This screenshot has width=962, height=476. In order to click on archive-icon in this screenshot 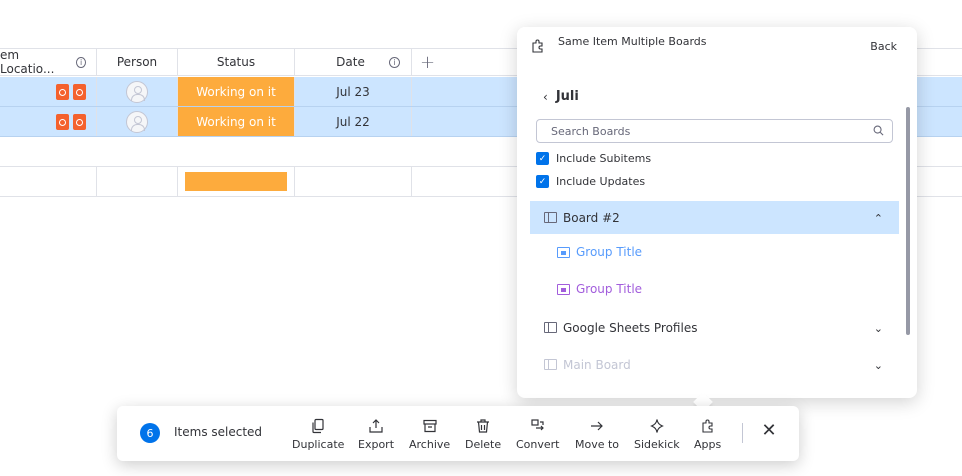, I will do `click(429, 426)`.